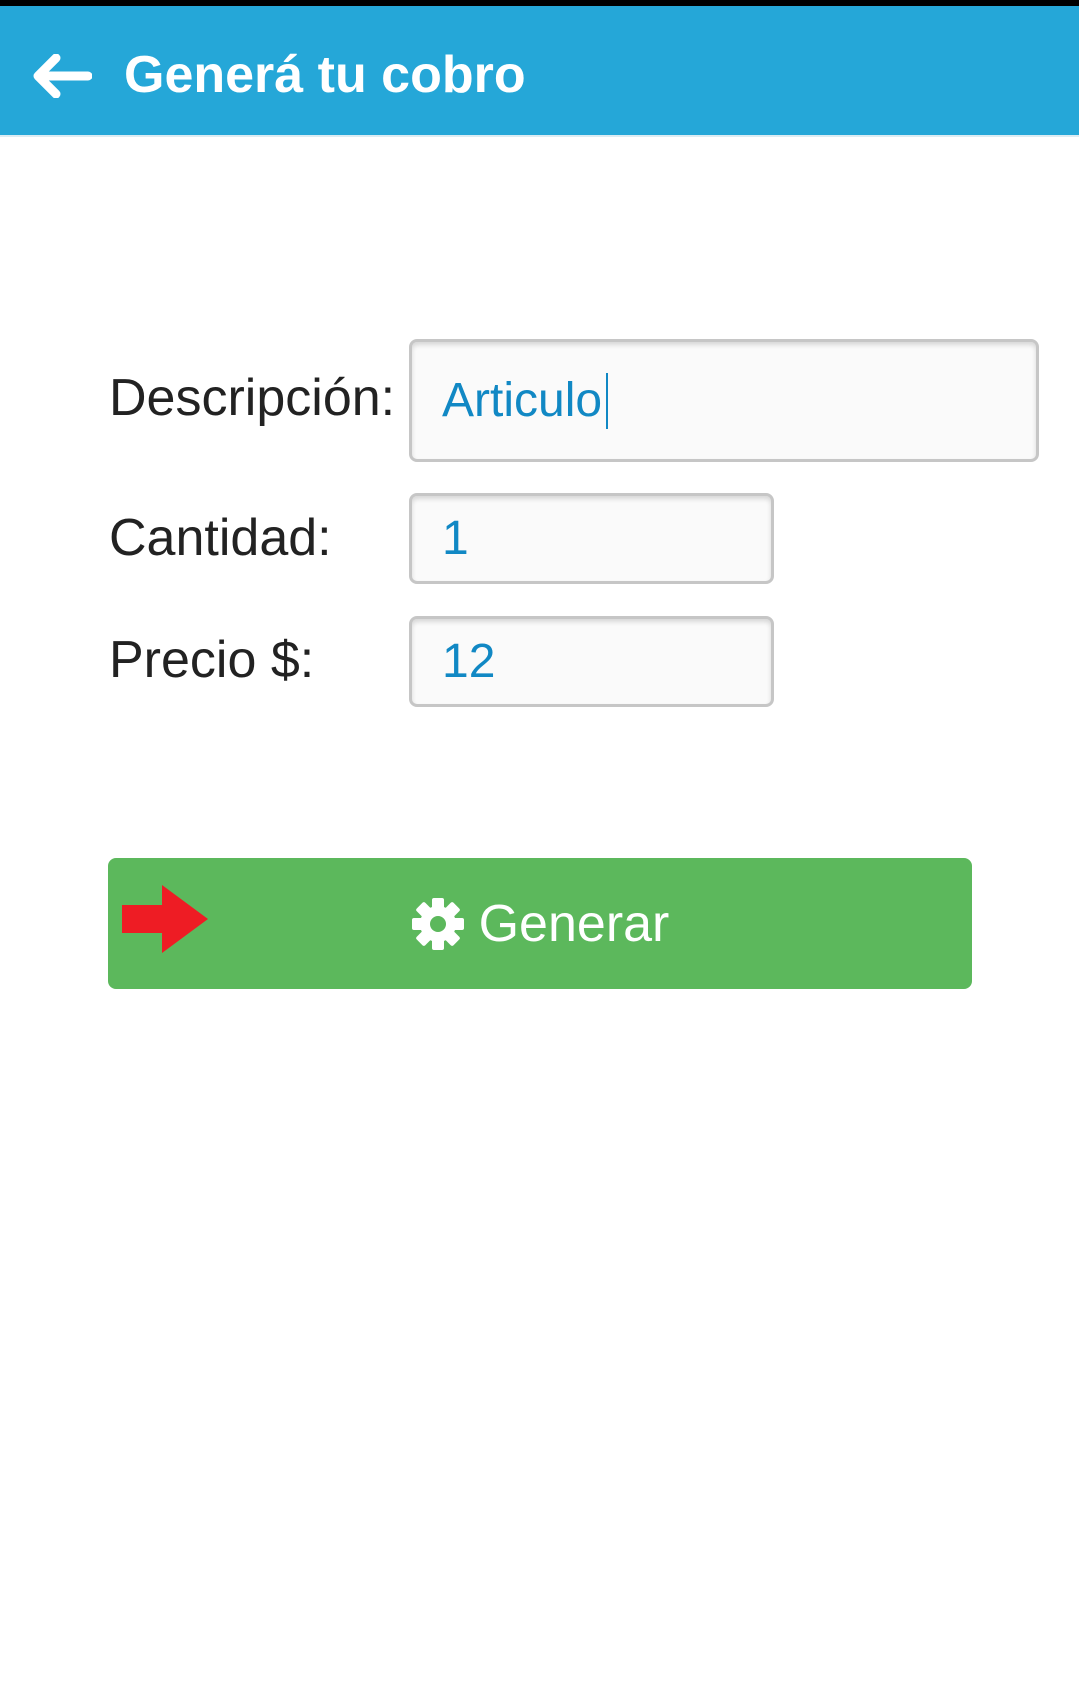  I want to click on price-label: Precio $:, so click(212, 660).